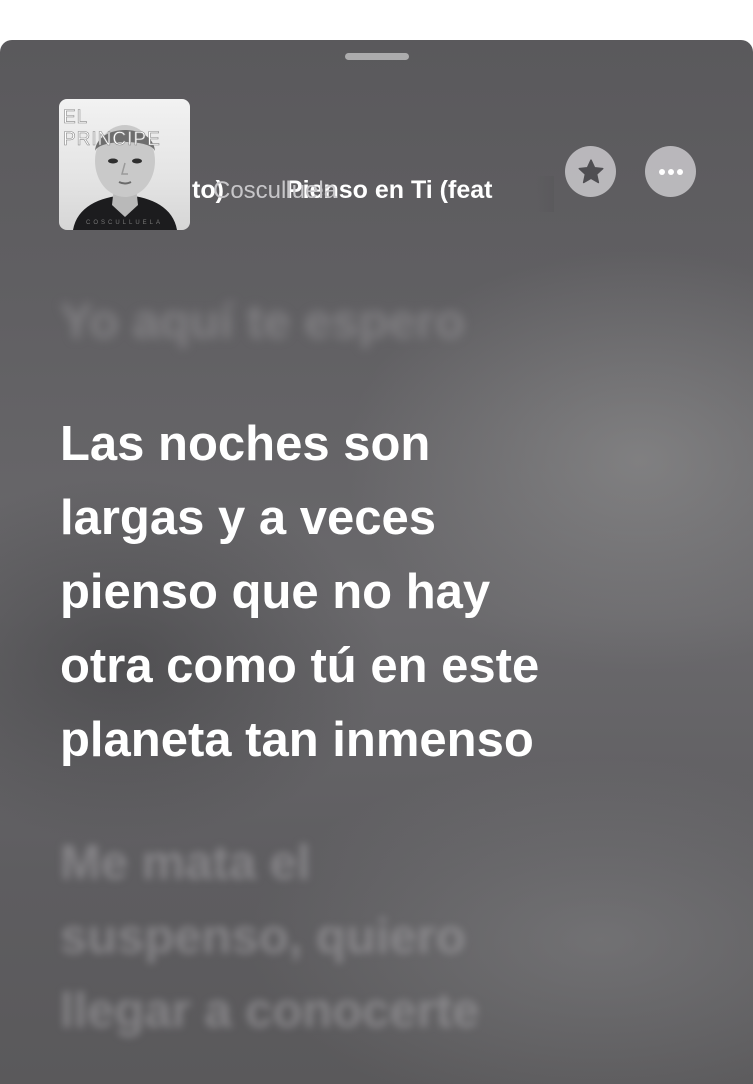 Image resolution: width=753 pixels, height=1084 pixels. I want to click on sheet-grabber-handle, so click(377, 56).